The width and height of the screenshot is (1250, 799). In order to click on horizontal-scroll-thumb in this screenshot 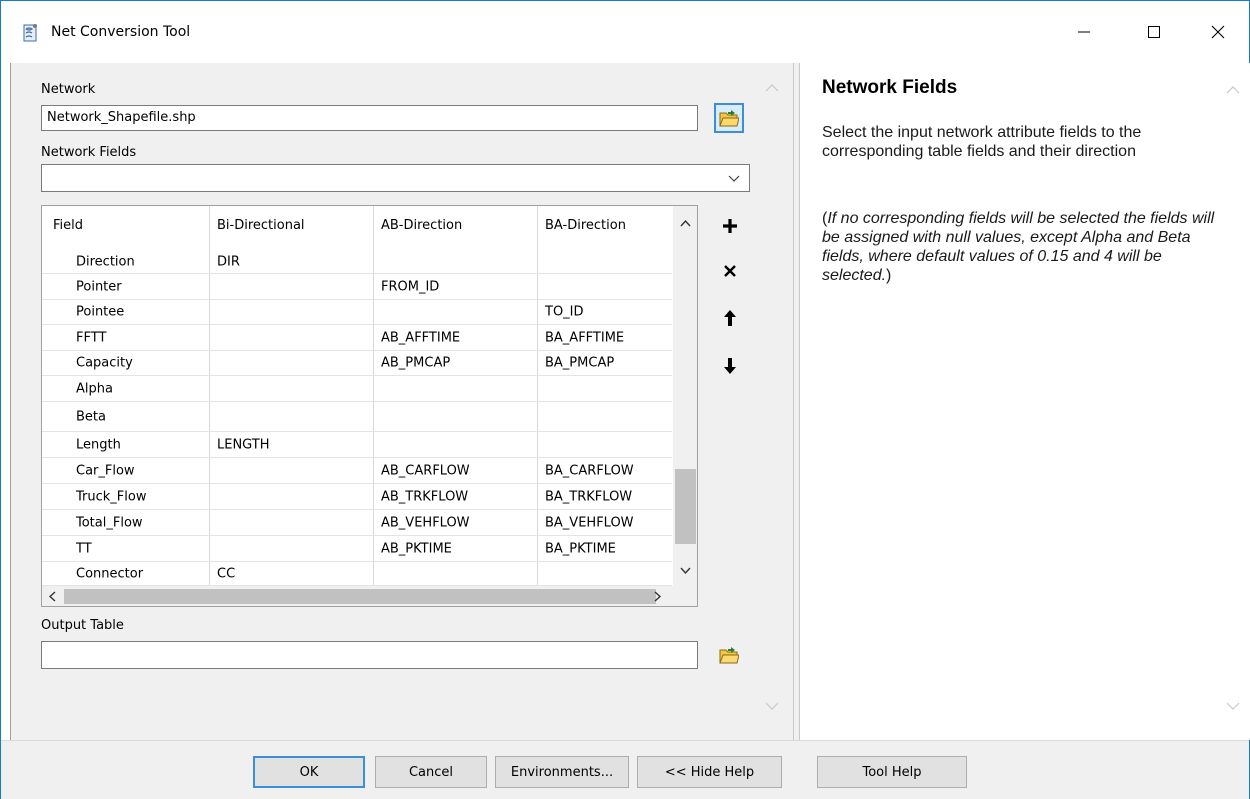, I will do `click(360, 596)`.